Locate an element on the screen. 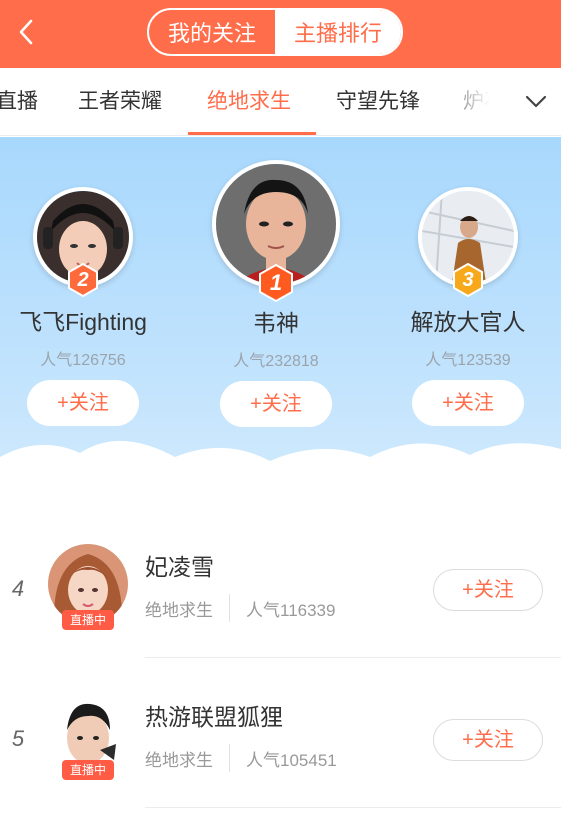 The height and width of the screenshot is (819, 561). segment-anchor-ranking: 主播排行 is located at coordinates (338, 32).